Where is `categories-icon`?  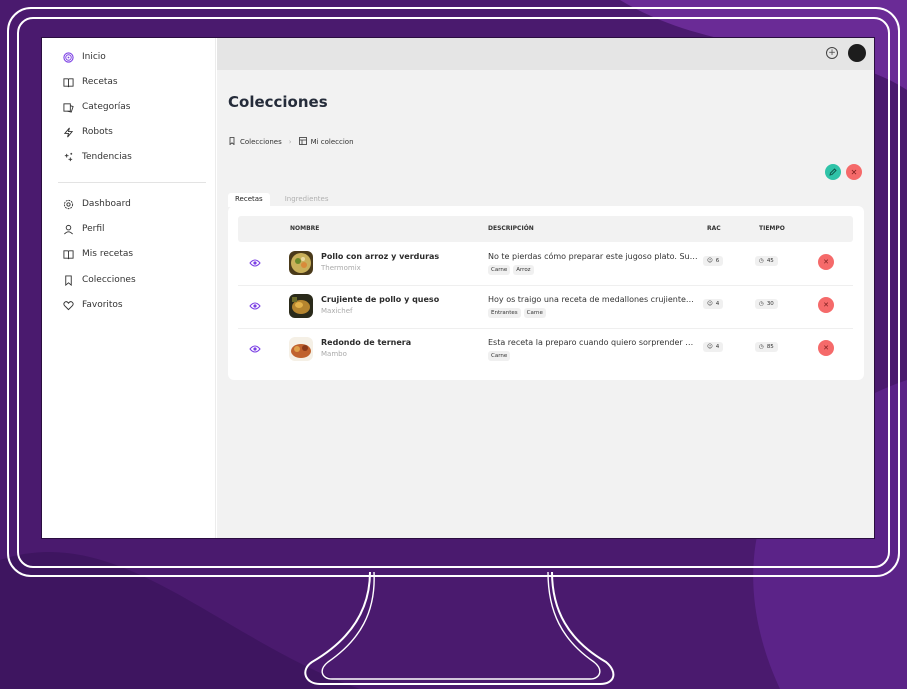 categories-icon is located at coordinates (68, 107).